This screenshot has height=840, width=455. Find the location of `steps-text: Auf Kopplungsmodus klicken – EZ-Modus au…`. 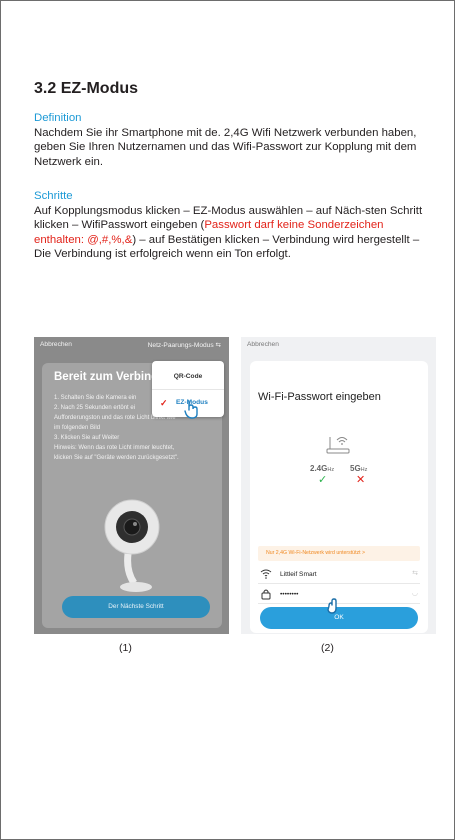

steps-text: Auf Kopplungsmodus klicken – EZ-Modus au… is located at coordinates (231, 233).